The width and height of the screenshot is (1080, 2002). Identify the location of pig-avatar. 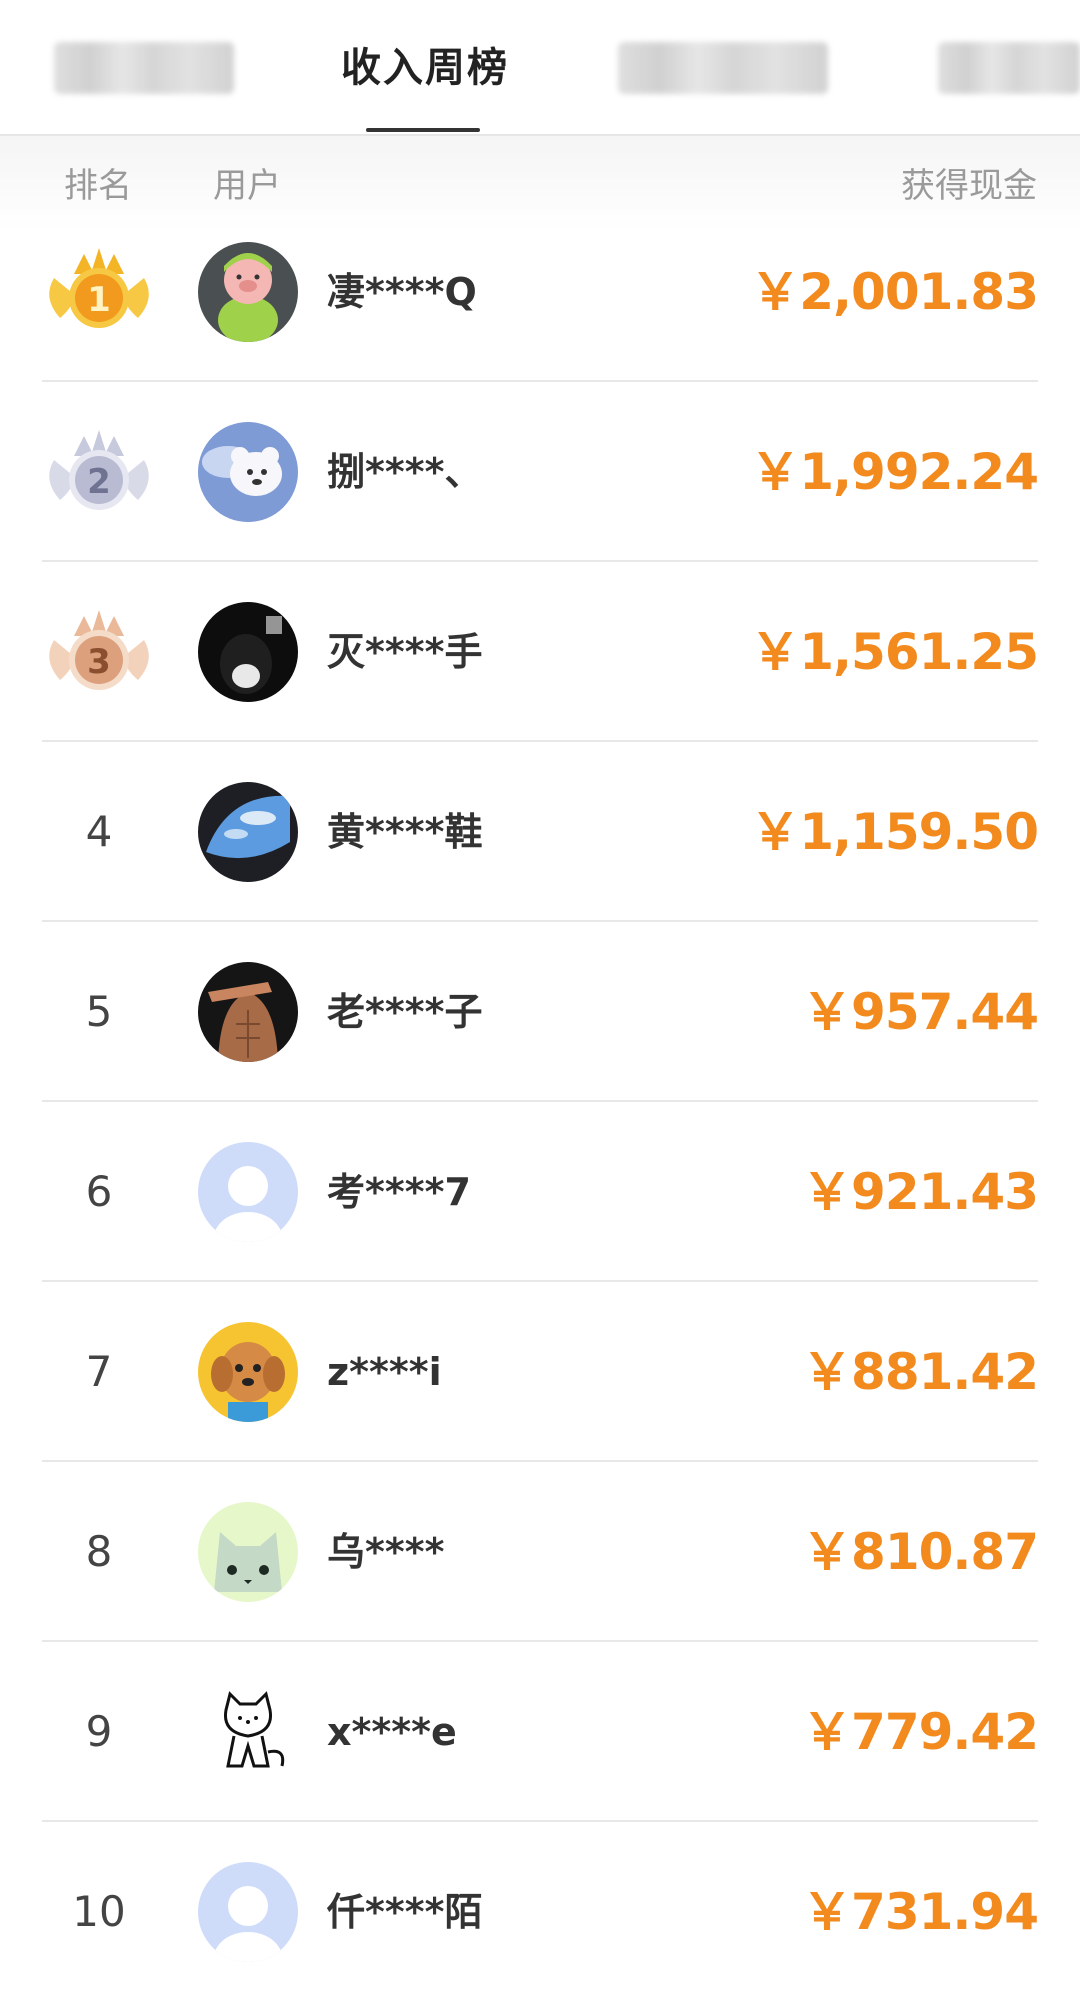
(248, 292).